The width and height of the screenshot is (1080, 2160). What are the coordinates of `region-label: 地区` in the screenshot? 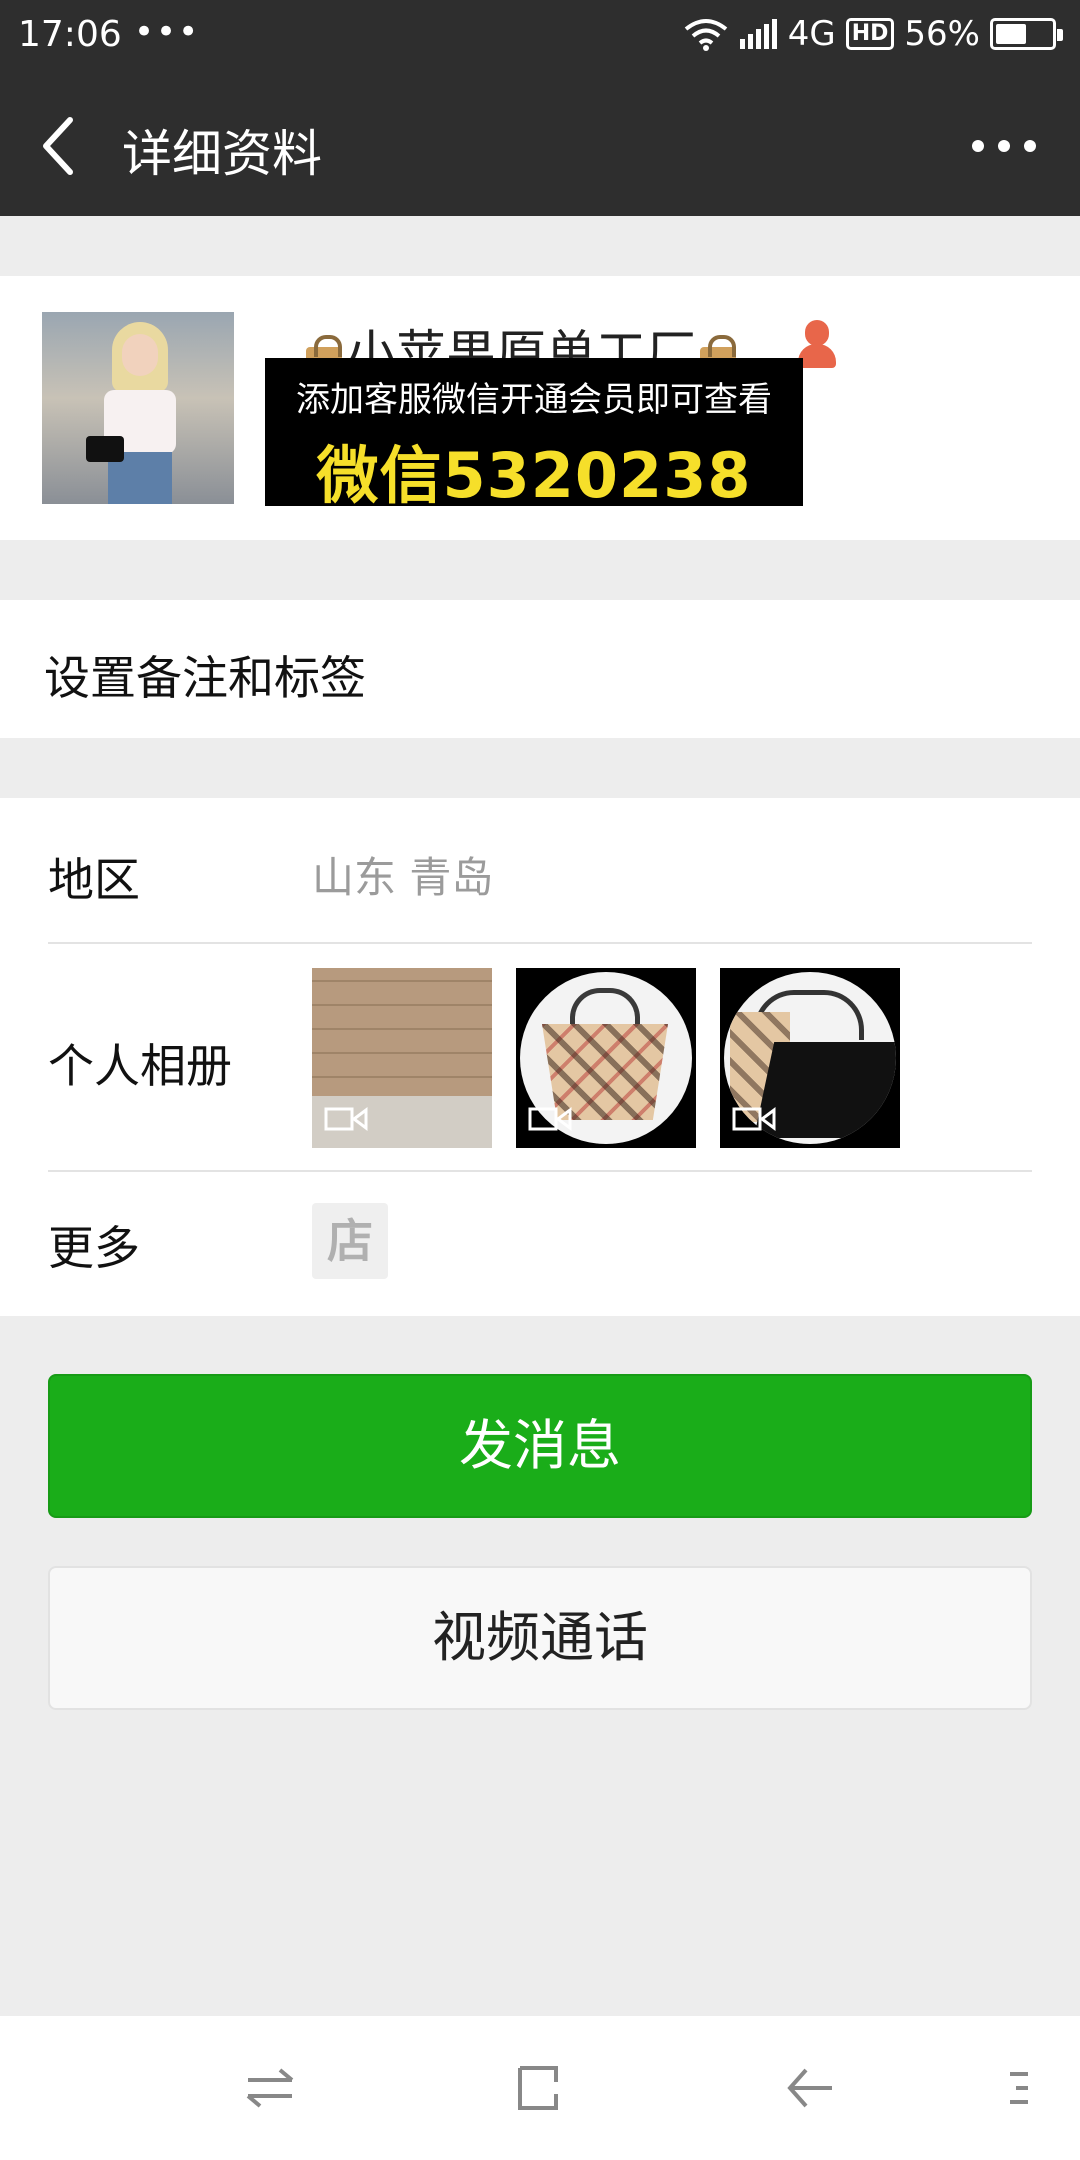 It's located at (94, 880).